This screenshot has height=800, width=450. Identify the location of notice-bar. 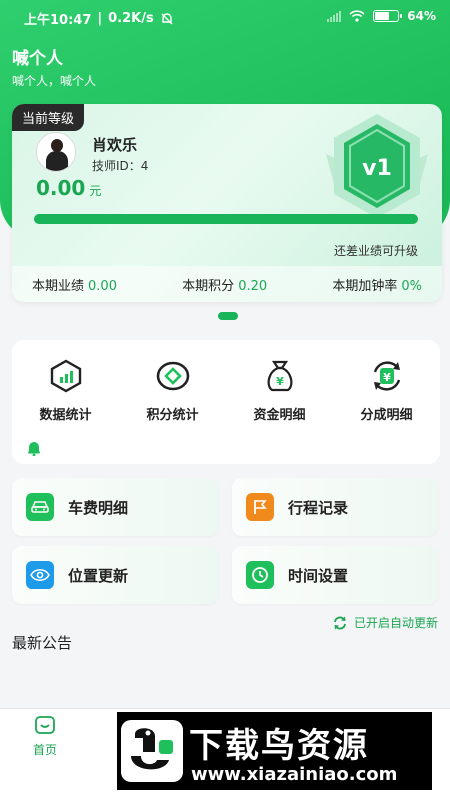
(226, 448).